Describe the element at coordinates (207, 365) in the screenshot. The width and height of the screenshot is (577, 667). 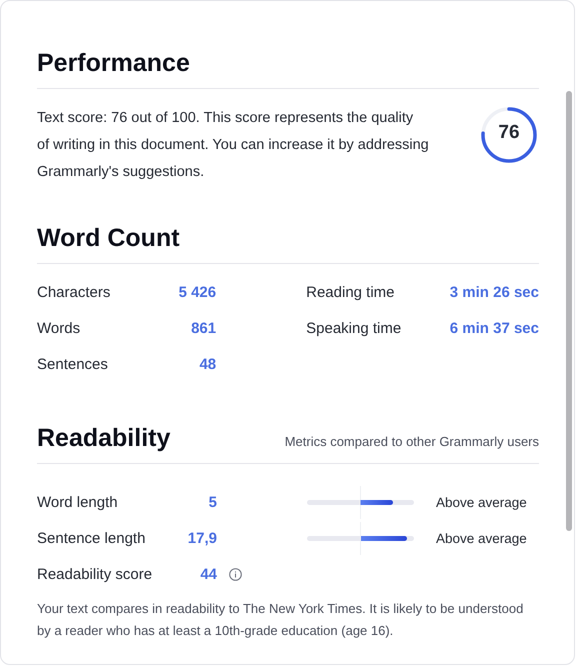
I see `stat-value: 48` at that location.